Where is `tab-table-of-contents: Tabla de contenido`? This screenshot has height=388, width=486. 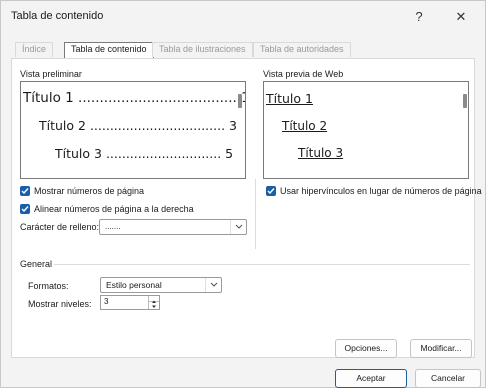
tab-table-of-contents: Tabla de contenido is located at coordinates (109, 50).